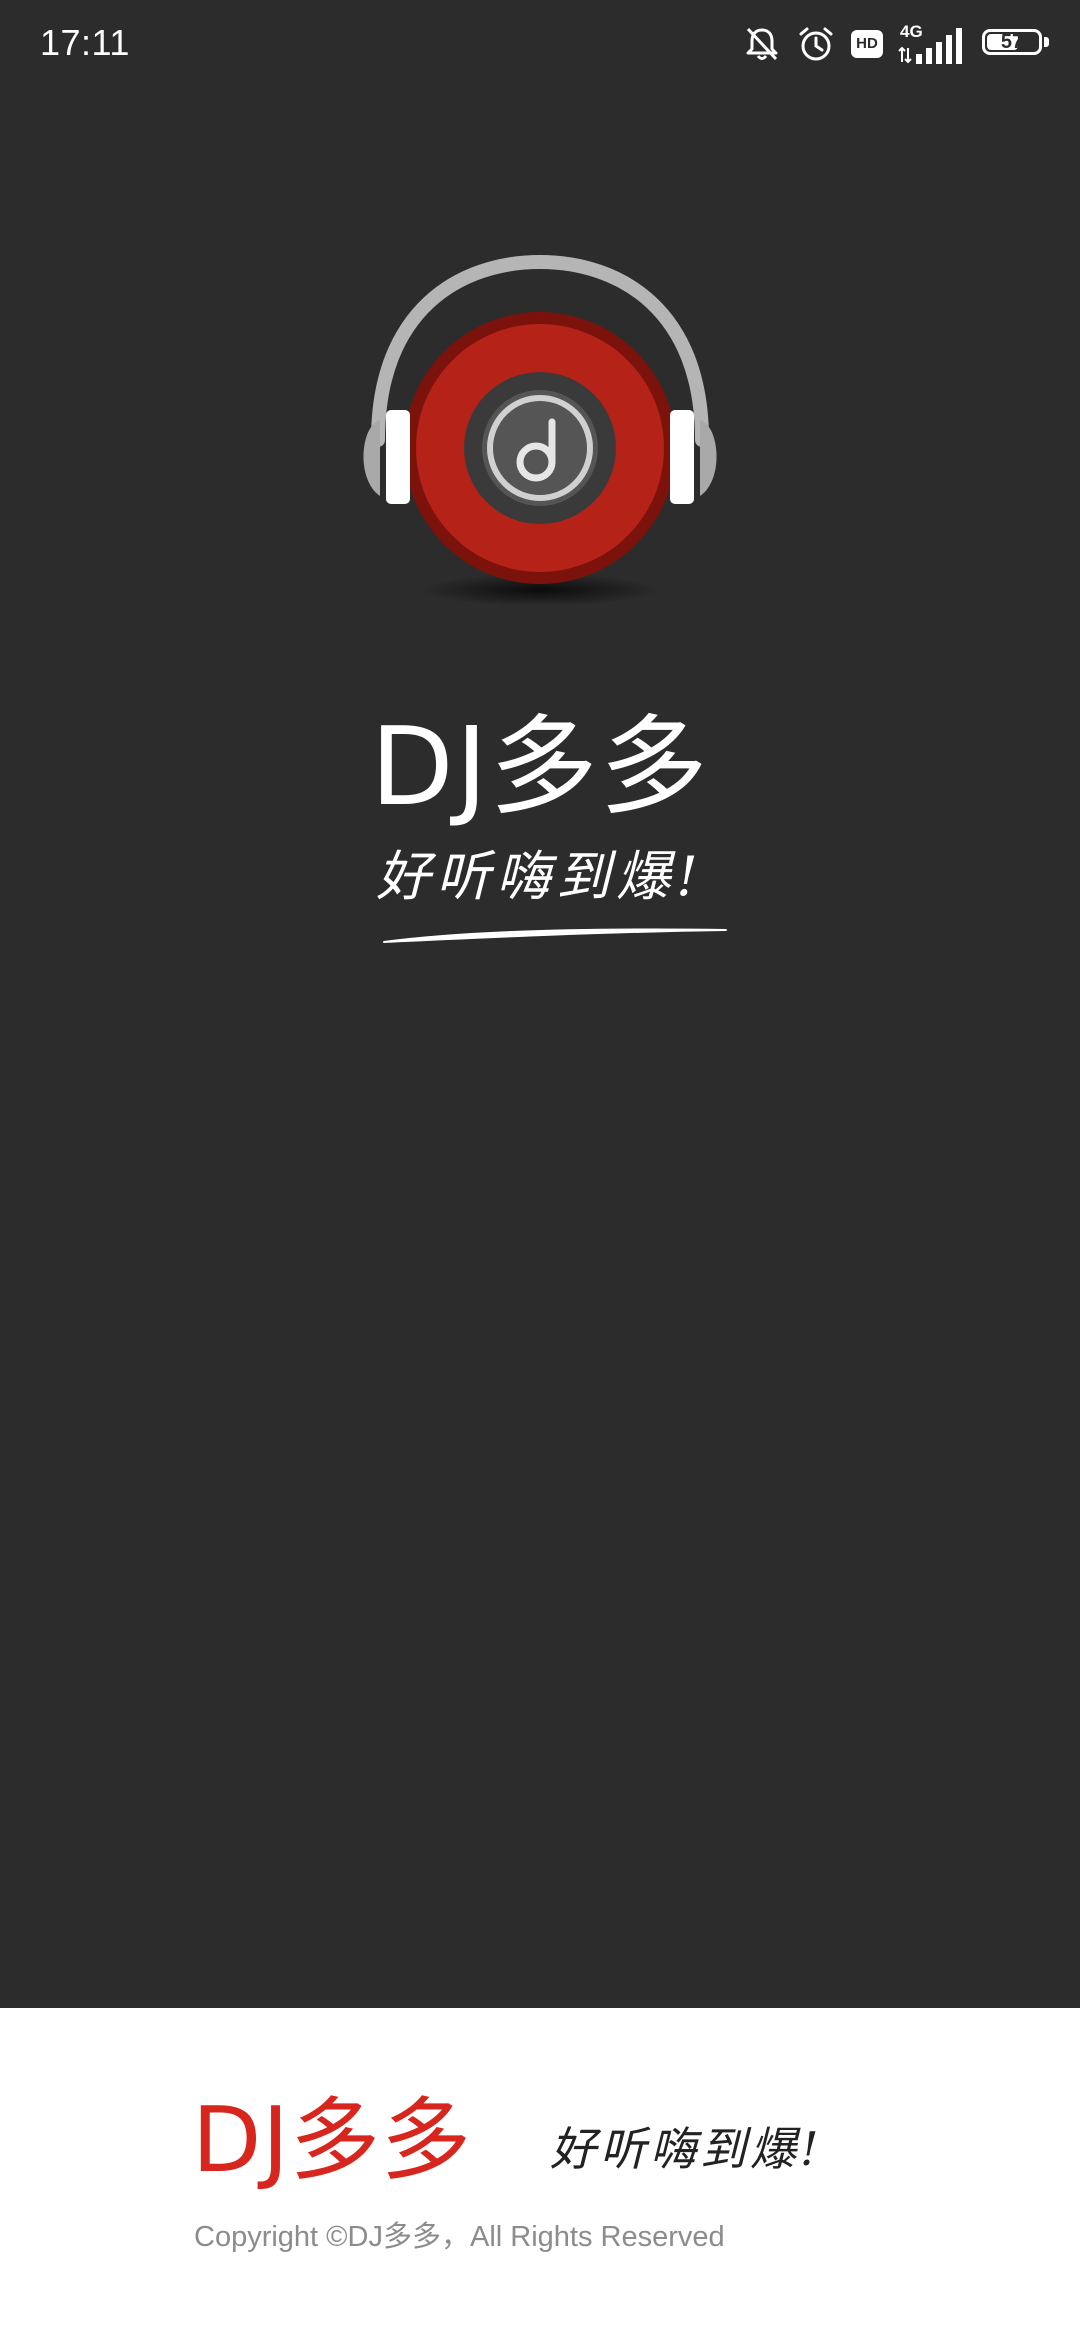 This screenshot has height=2340, width=1080. I want to click on slogan-underline, so click(555, 935).